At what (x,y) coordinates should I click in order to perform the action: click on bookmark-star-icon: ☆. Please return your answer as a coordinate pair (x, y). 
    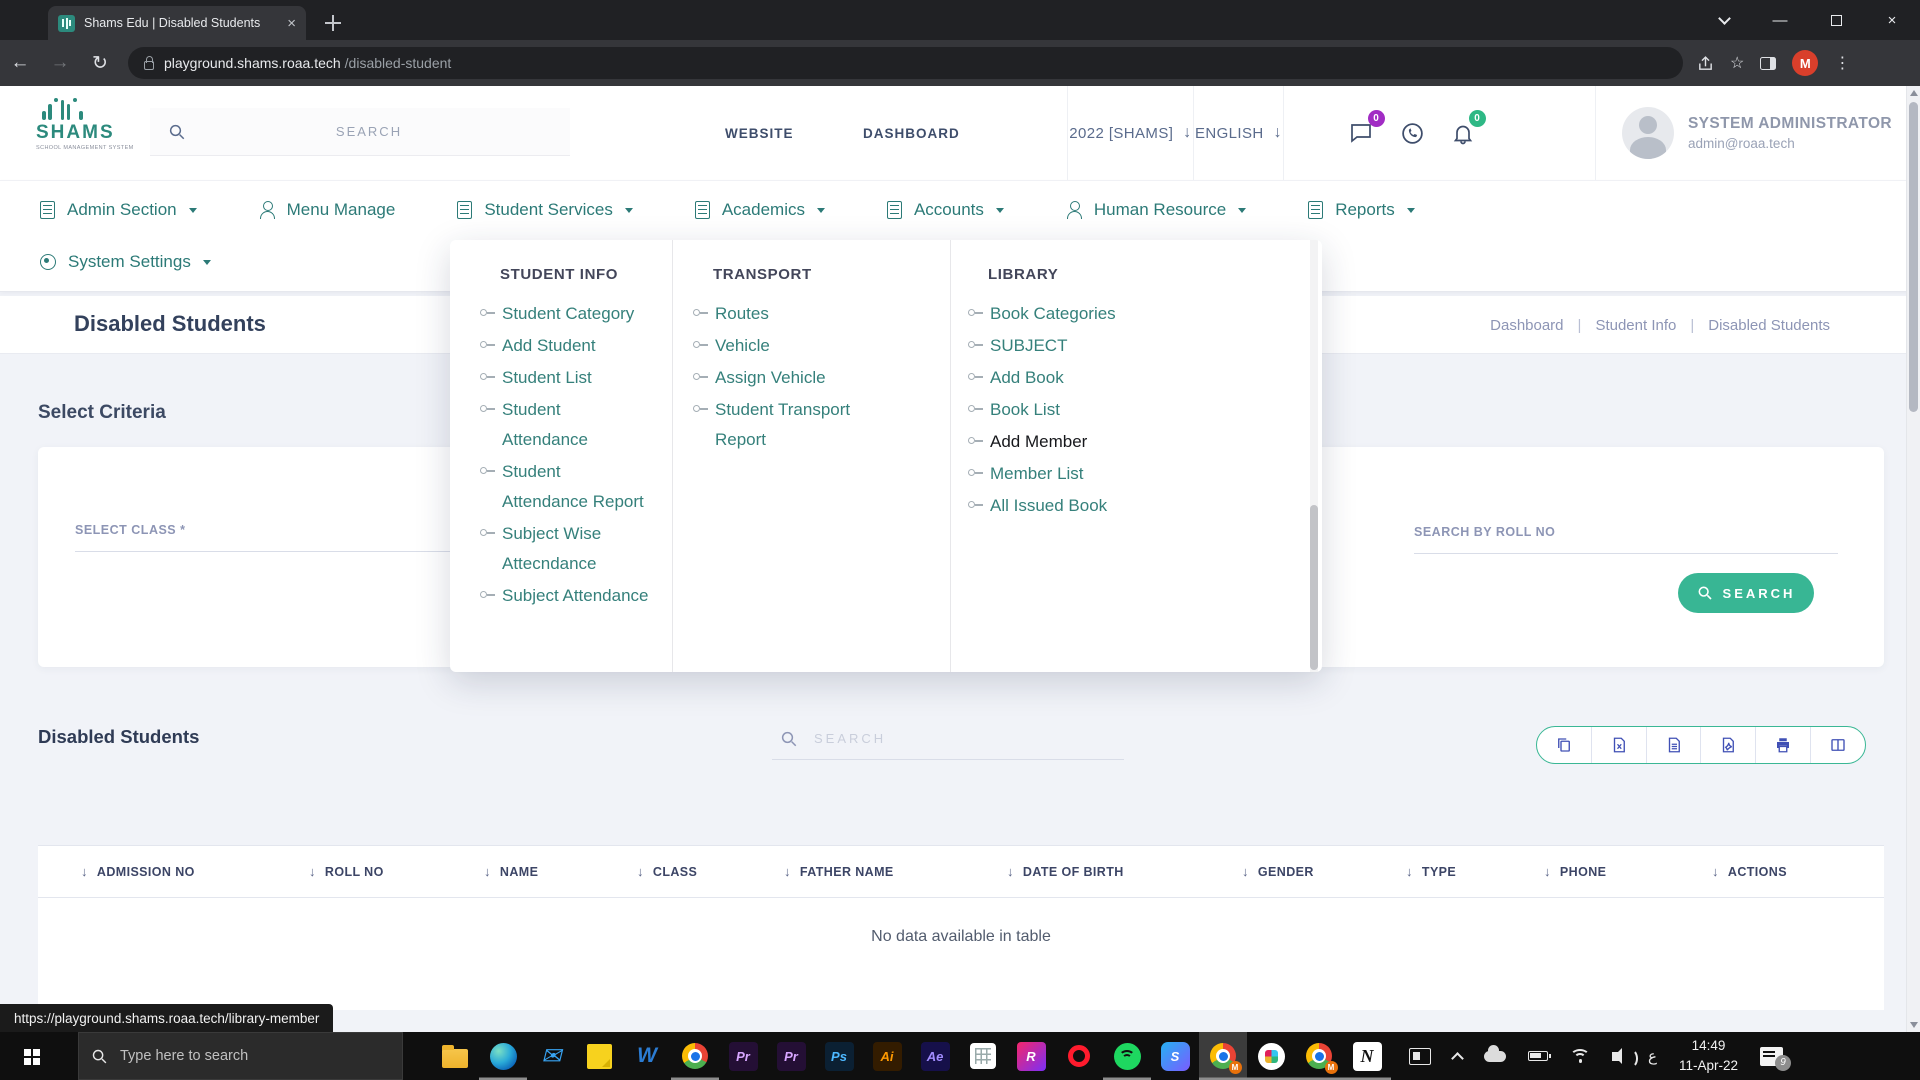
    Looking at the image, I should click on (1737, 63).